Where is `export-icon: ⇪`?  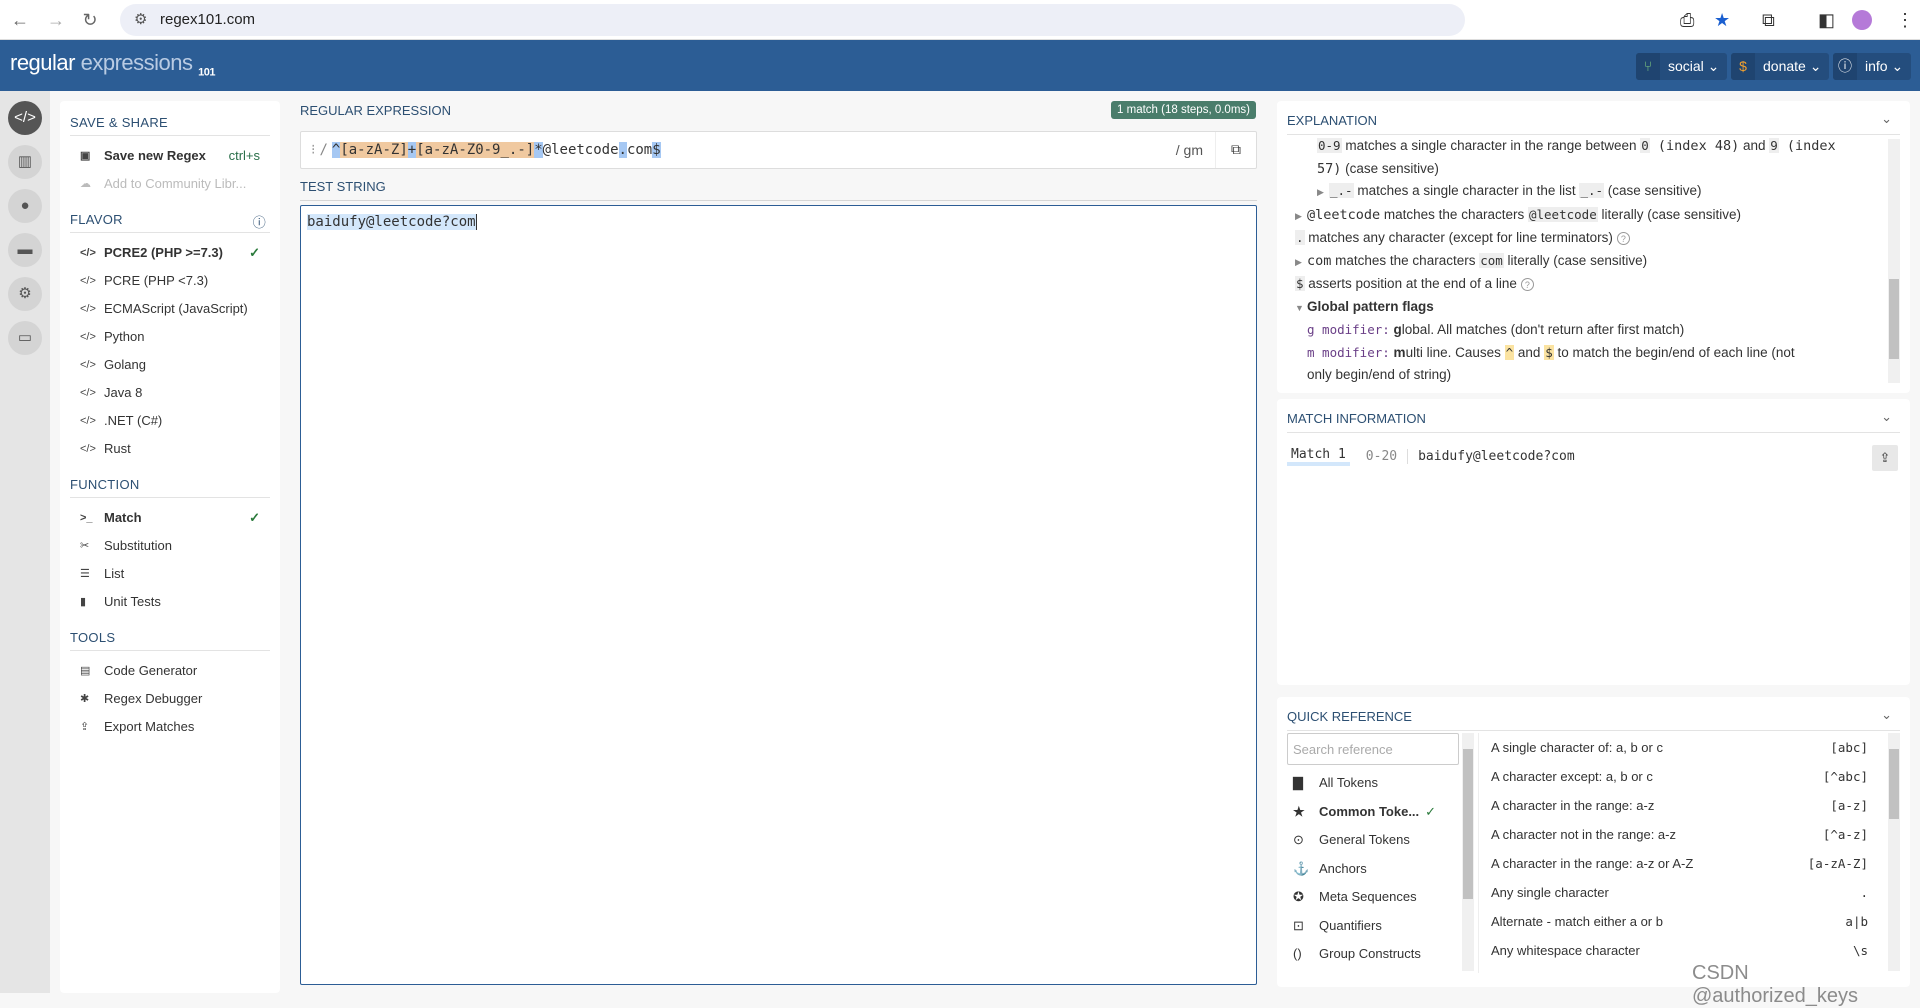
export-icon: ⇪ is located at coordinates (1885, 458).